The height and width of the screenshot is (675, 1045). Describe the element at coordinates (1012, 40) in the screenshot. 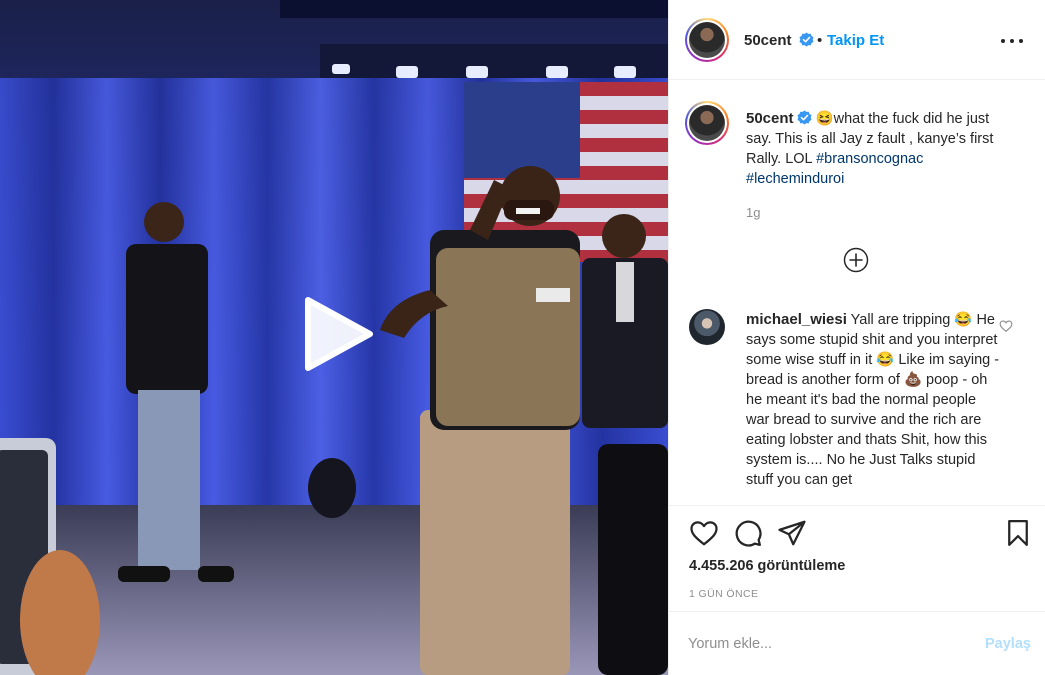

I see `more-options-icon` at that location.